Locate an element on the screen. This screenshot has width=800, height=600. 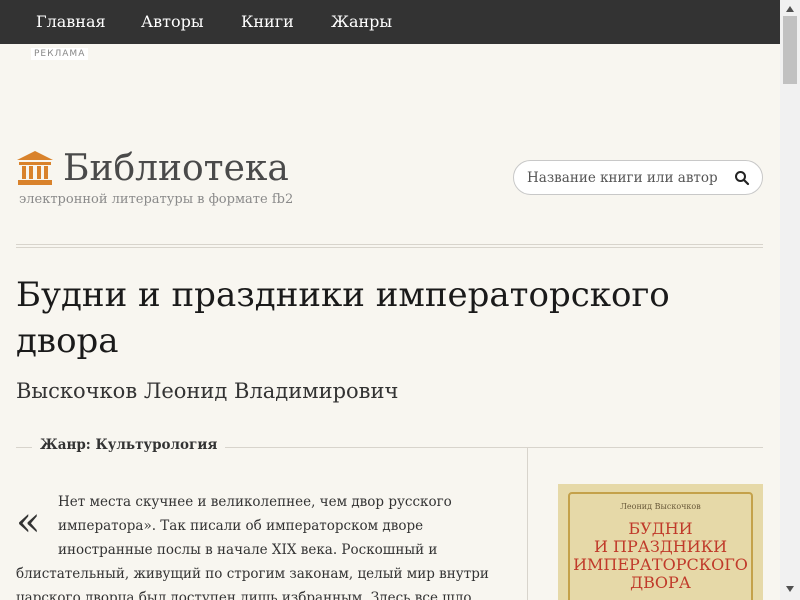
cover-title-line: императорского is located at coordinates (660, 564).